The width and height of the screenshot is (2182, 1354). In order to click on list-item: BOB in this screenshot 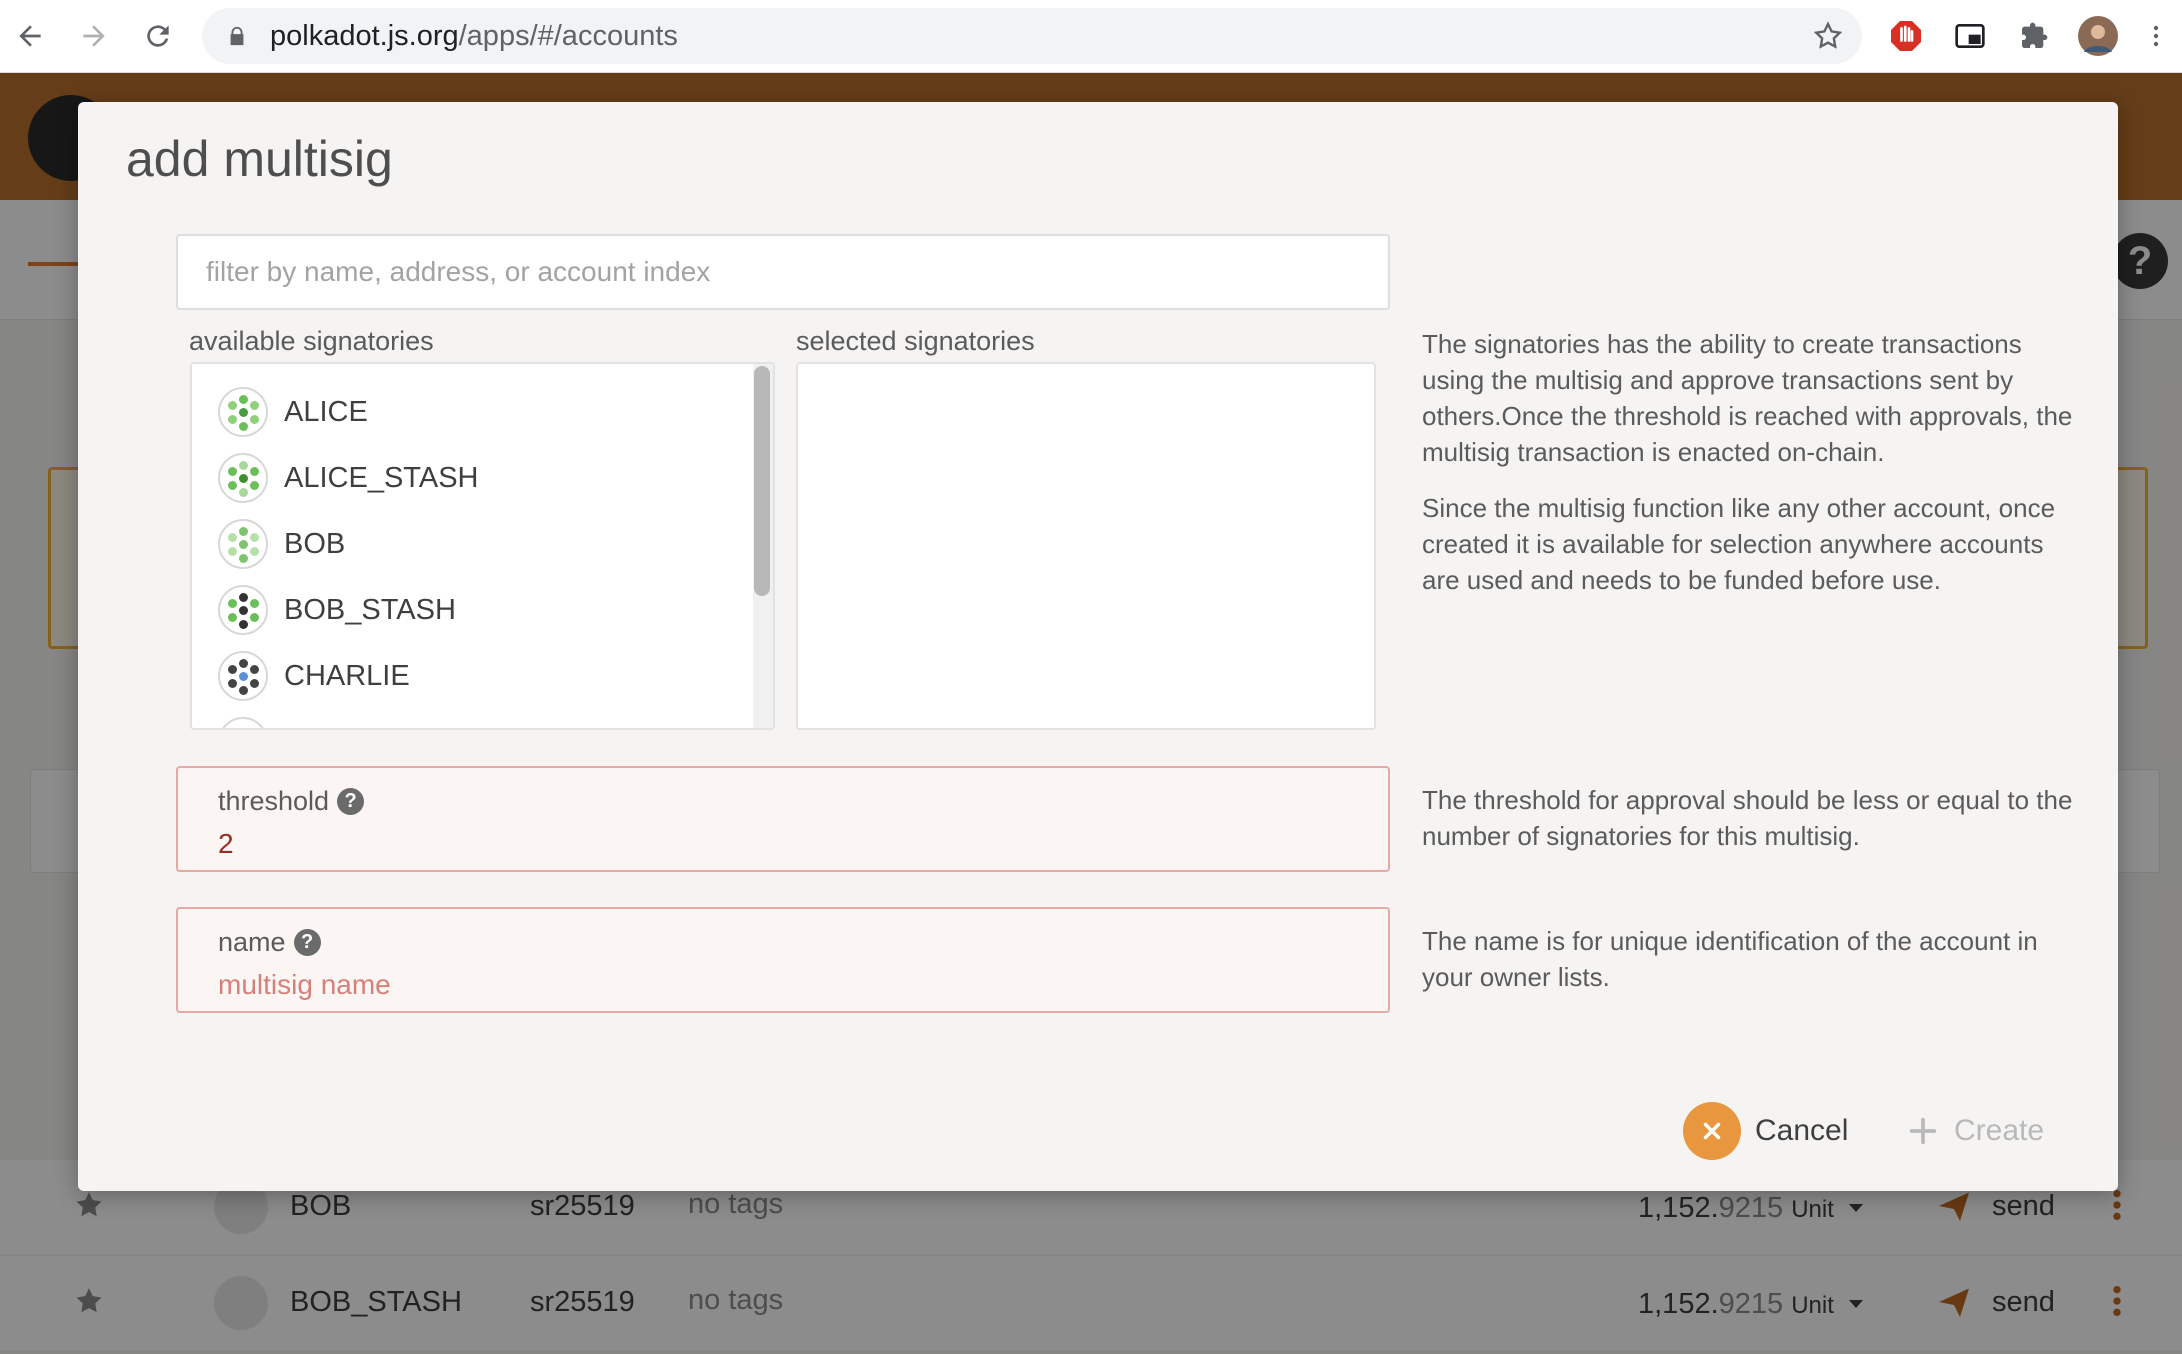, I will do `click(281, 544)`.